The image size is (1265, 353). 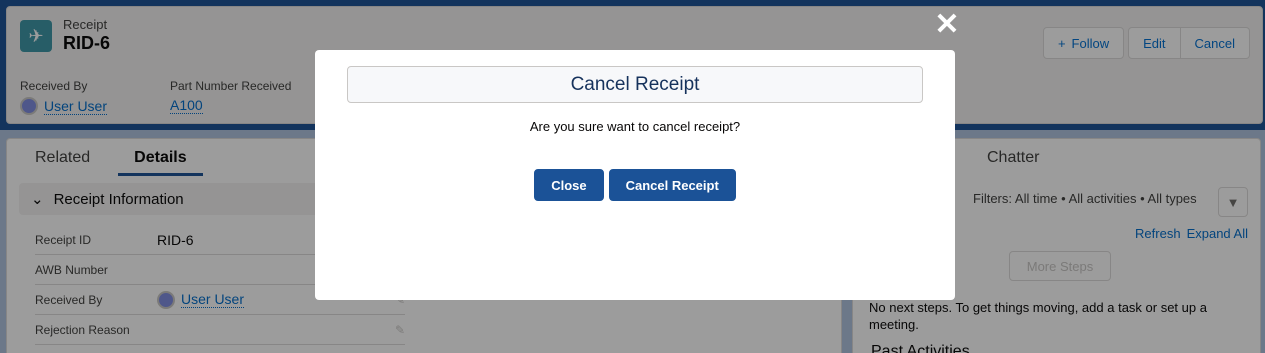 What do you see at coordinates (947, 25) in the screenshot?
I see `close-icon: ✕` at bounding box center [947, 25].